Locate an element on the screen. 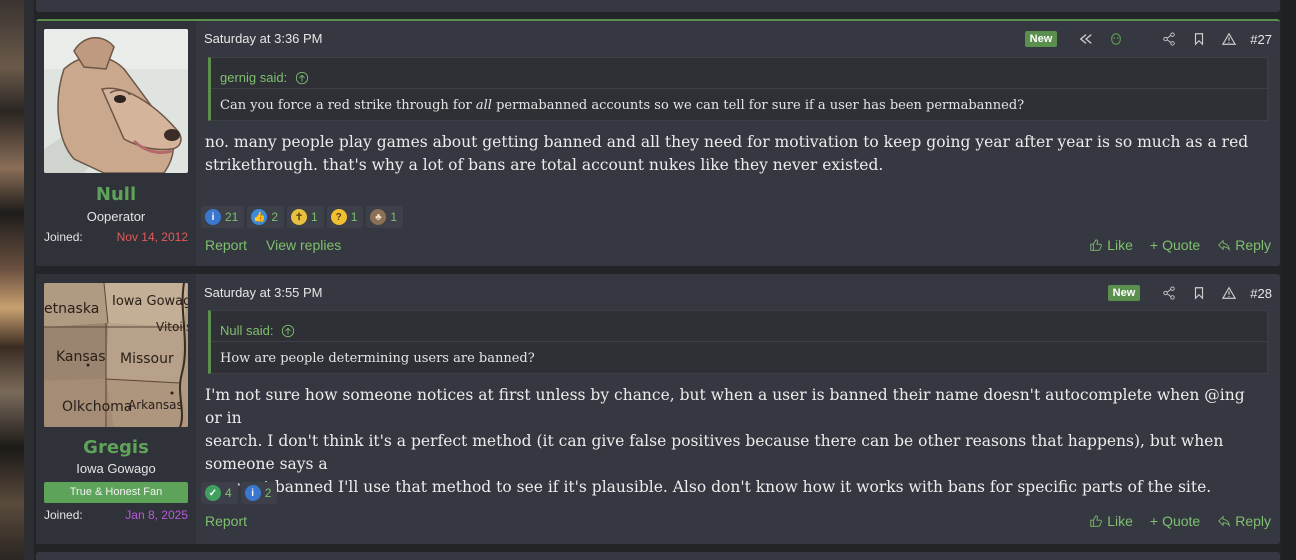 This screenshot has width=1296, height=560. reaction-thinking: ? 1 is located at coordinates (345, 217).